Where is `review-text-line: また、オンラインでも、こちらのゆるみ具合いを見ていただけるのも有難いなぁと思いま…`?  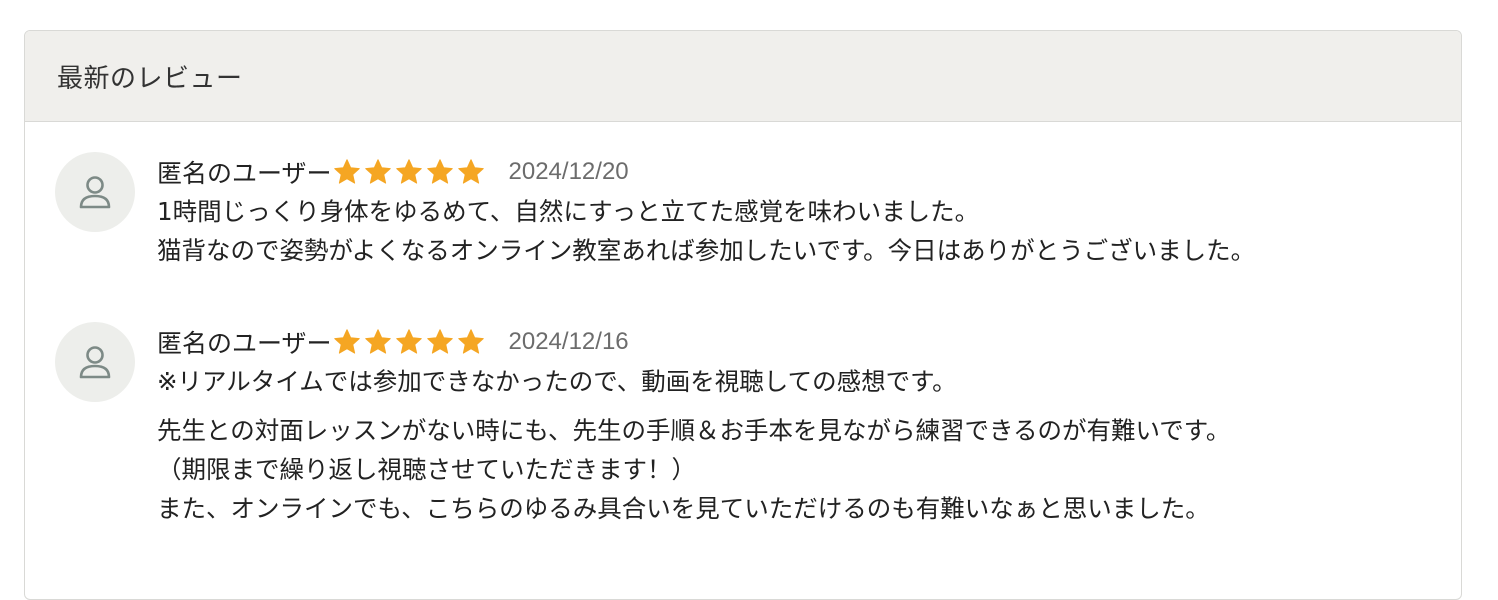 review-text-line: また、オンラインでも、こちらのゆるみ具合いを見ていただけるのも有難いなぁと思いま… is located at coordinates (683, 508).